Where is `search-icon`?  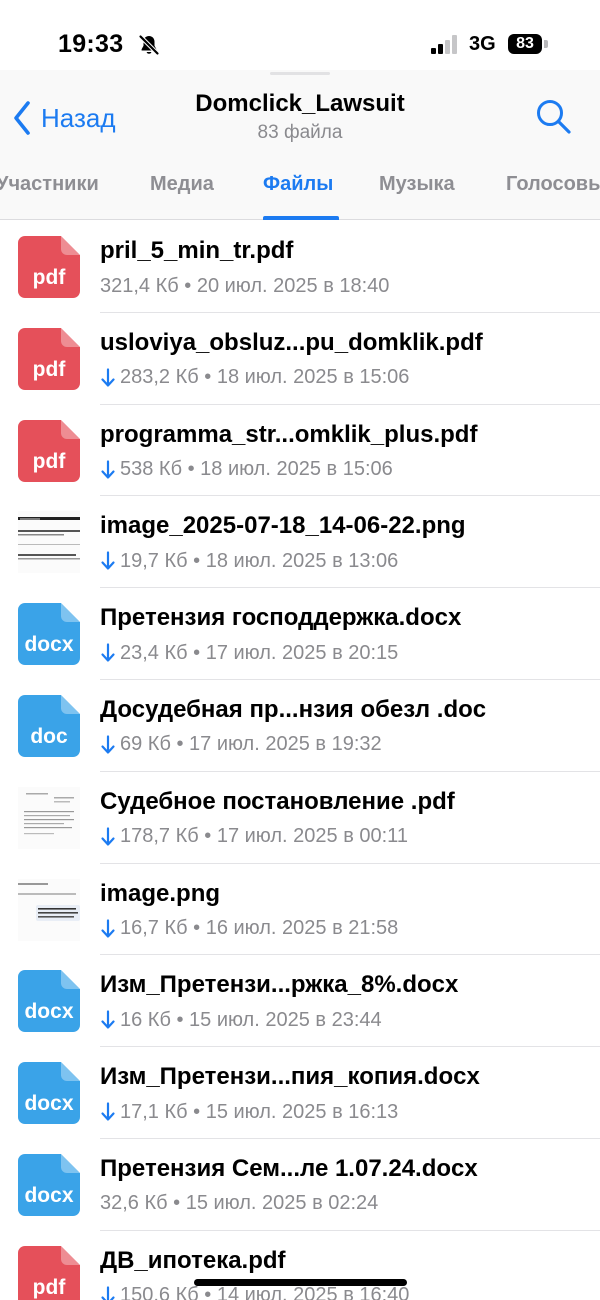
search-icon is located at coordinates (554, 117).